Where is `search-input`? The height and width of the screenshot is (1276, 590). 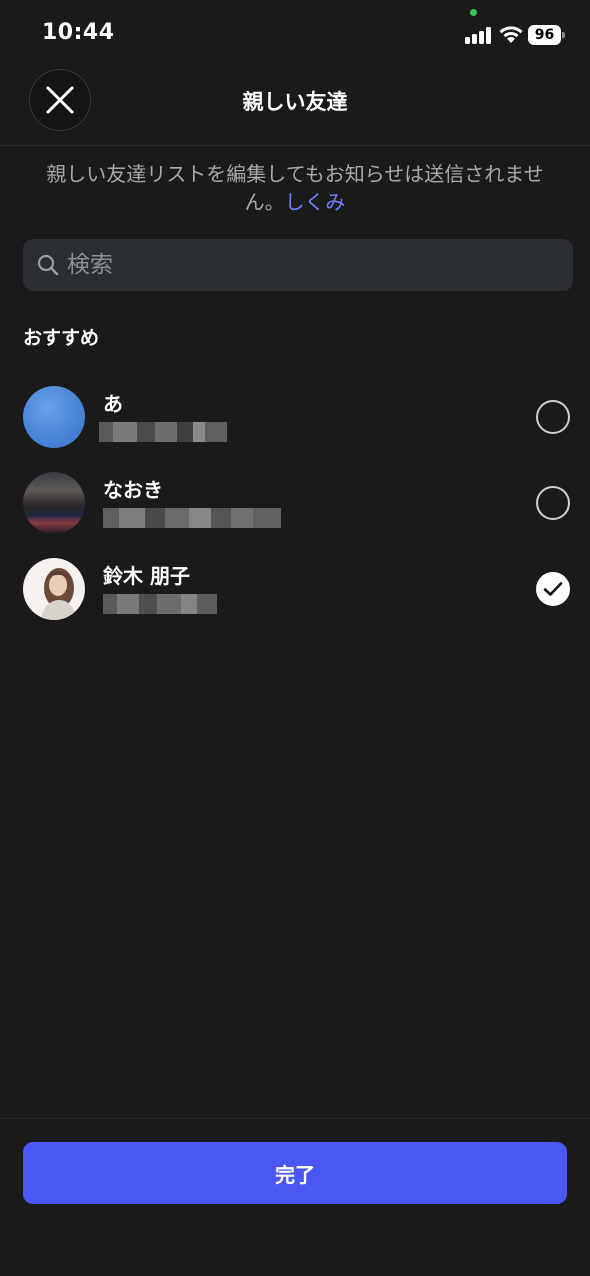
search-input is located at coordinates (320, 265).